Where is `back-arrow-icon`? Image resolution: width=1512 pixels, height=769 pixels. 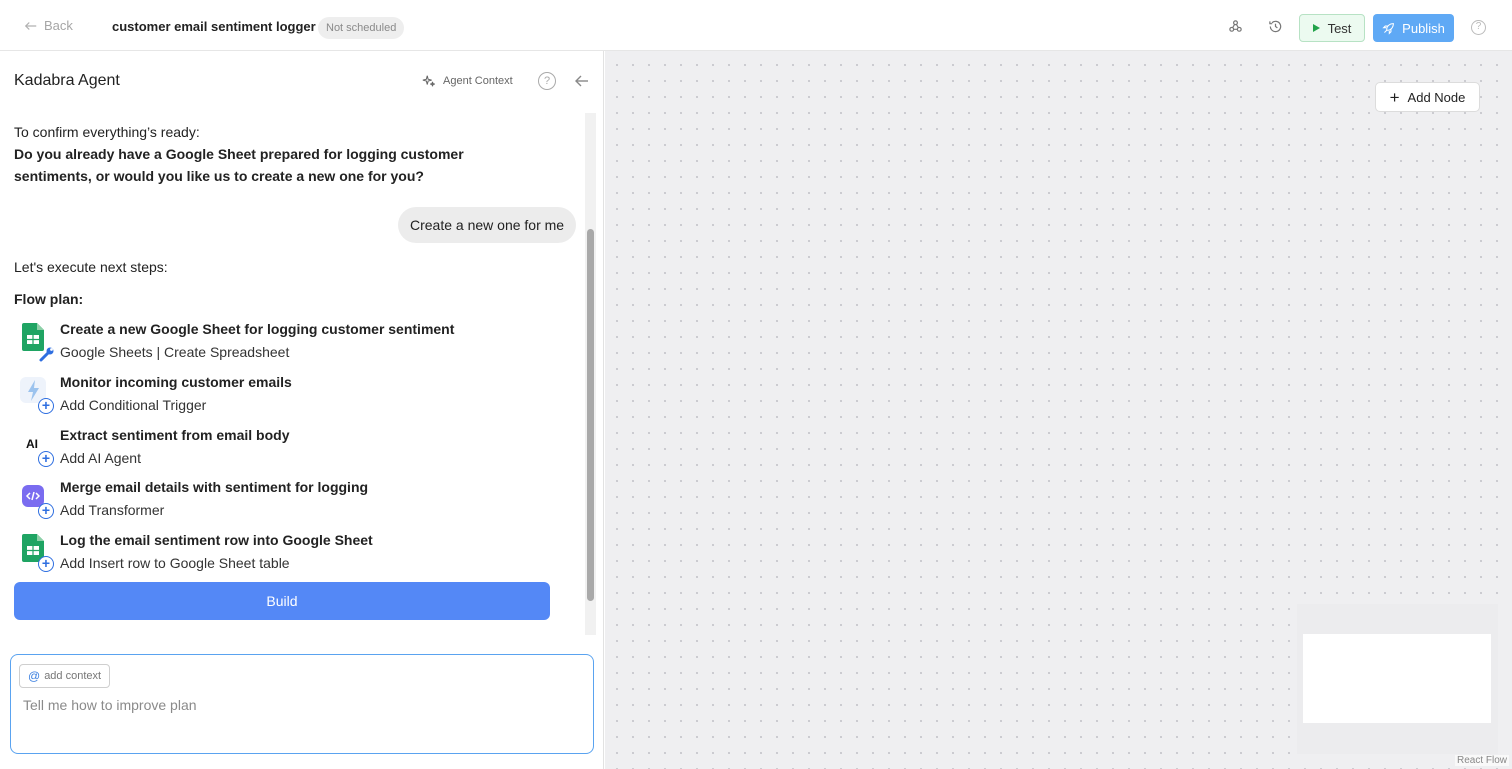
back-arrow-icon is located at coordinates (30, 25).